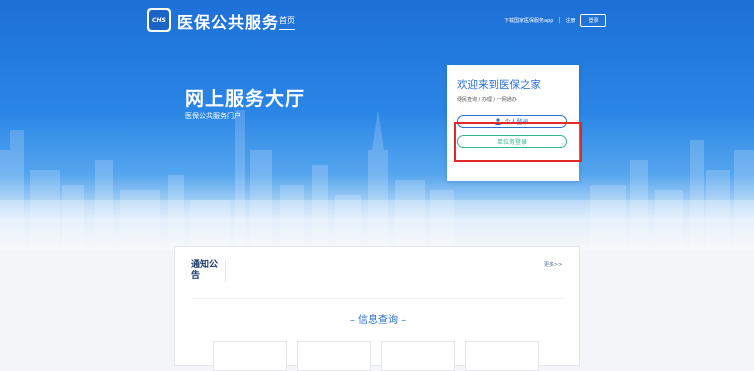  What do you see at coordinates (487, 100) in the screenshot?
I see `welcome-subtitle: 便民查询 / 办理 / 一网通办` at bounding box center [487, 100].